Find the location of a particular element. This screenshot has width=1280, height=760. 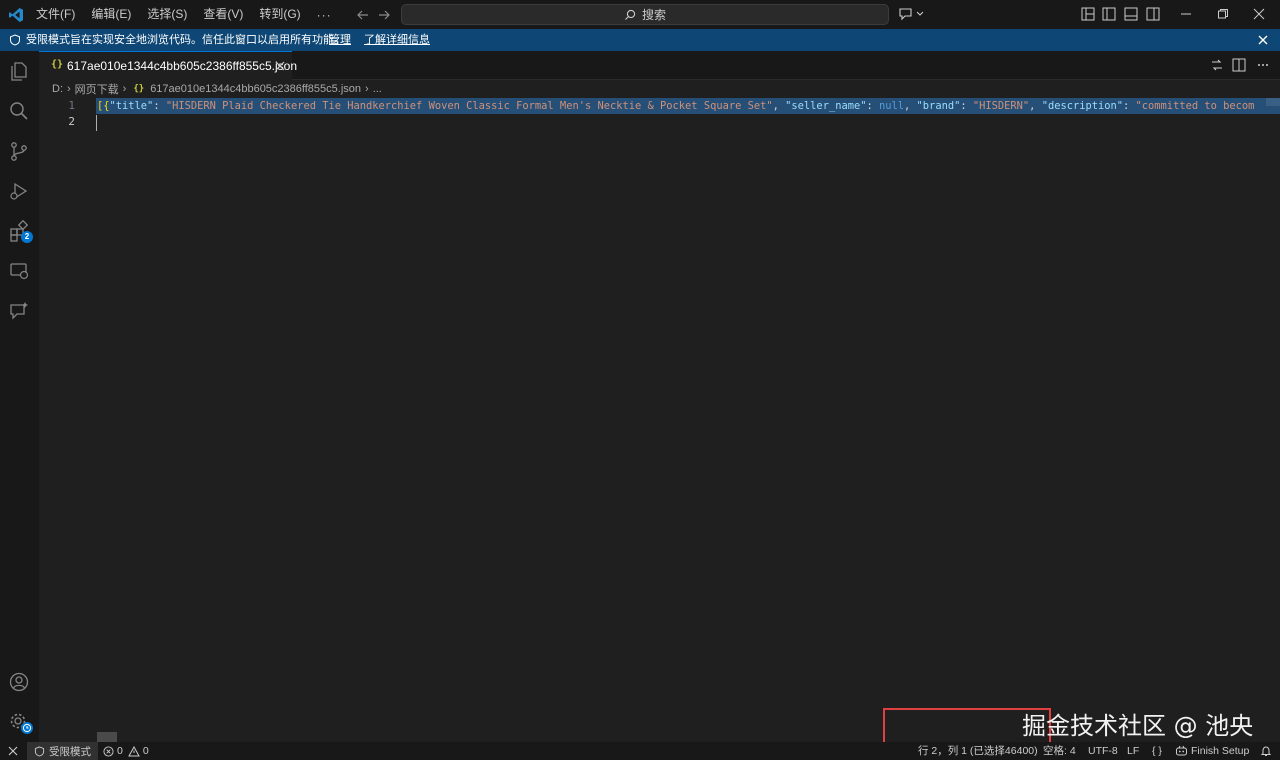

line-number: 1 is located at coordinates (71, 105).